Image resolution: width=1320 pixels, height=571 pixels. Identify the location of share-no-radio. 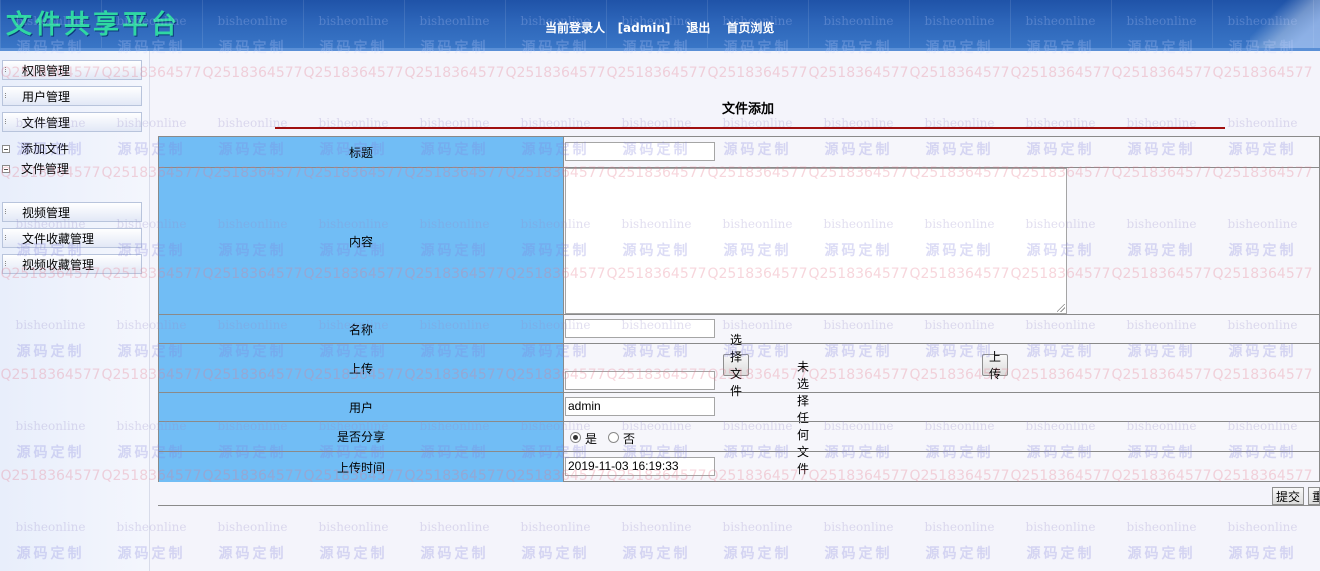
(613, 437).